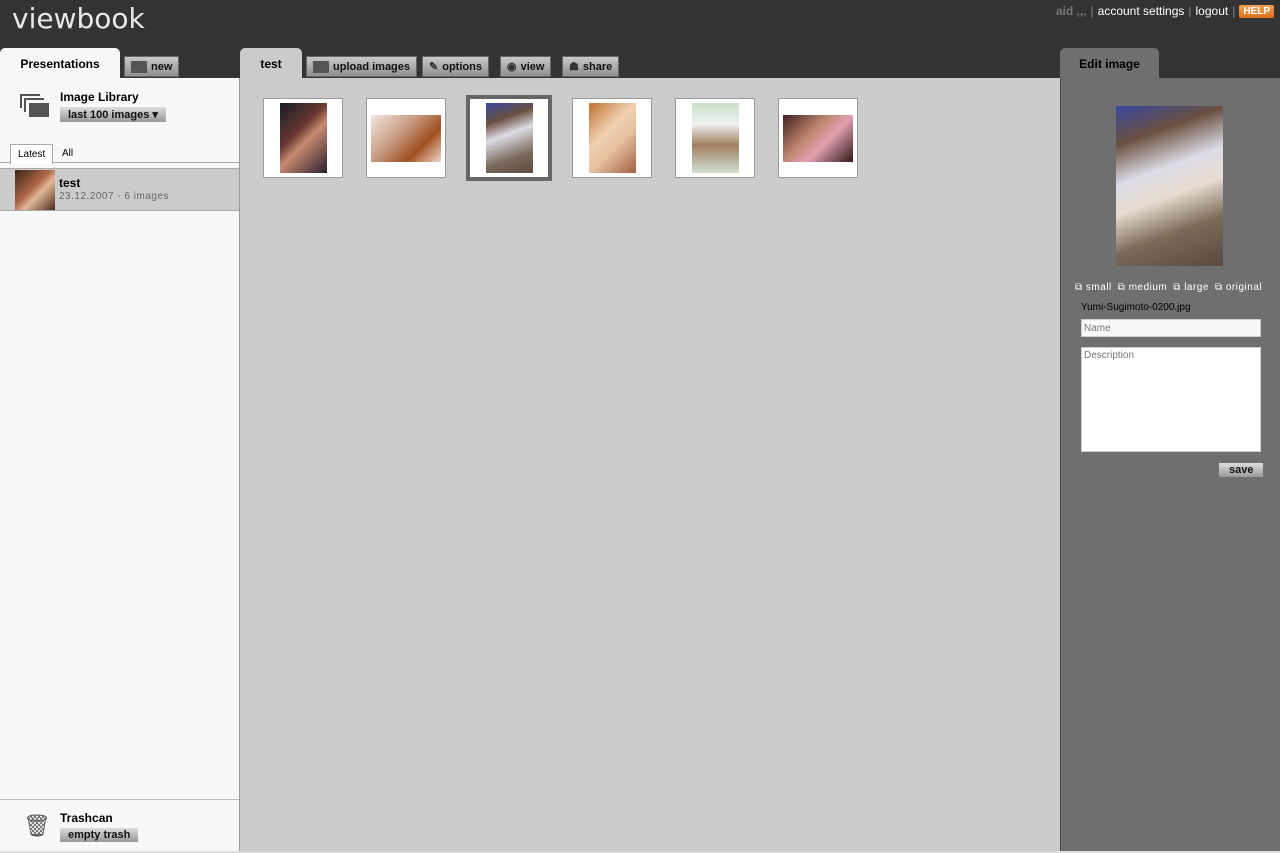  What do you see at coordinates (60, 63) in the screenshot?
I see `tab-presentations: Presentations` at bounding box center [60, 63].